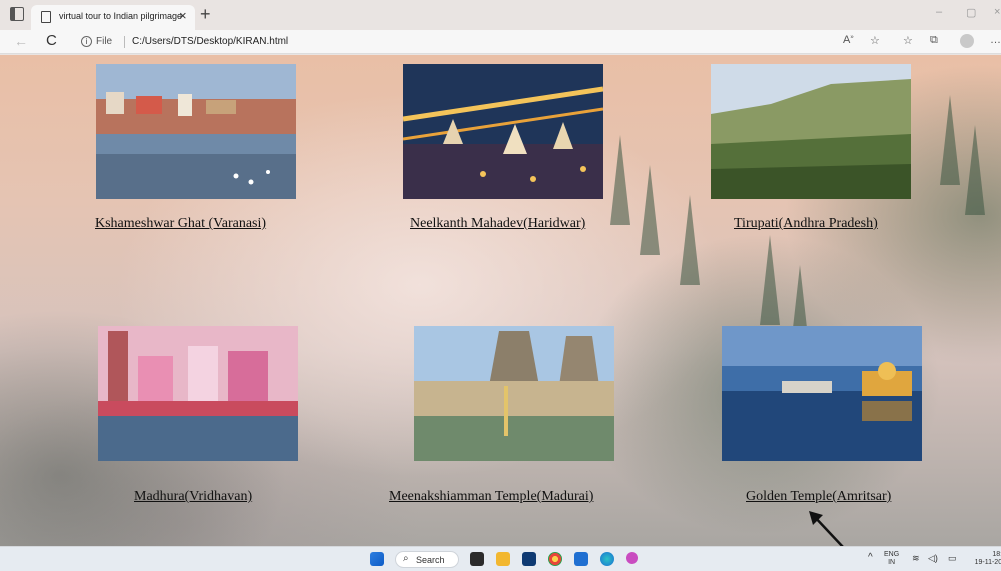 This screenshot has width=1001, height=571. Describe the element at coordinates (21, 41) in the screenshot. I see `back-button: ←` at that location.